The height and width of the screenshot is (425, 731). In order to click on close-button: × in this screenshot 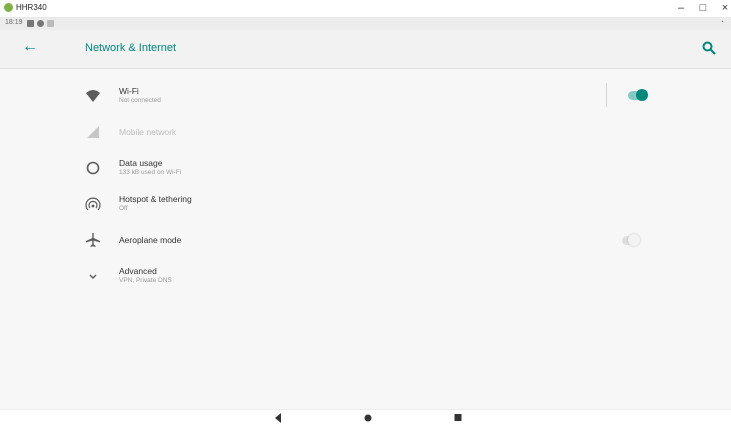, I will do `click(721, 8)`.